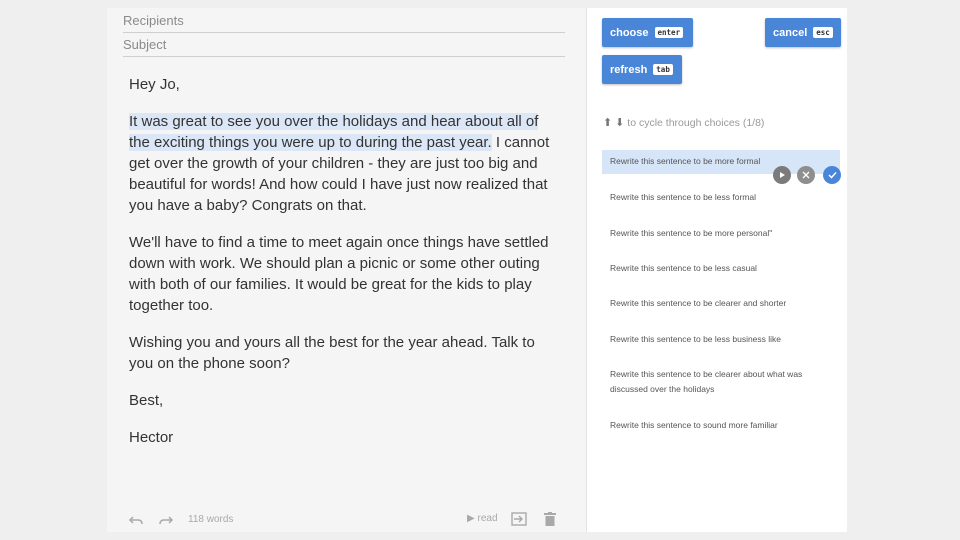  Describe the element at coordinates (669, 32) in the screenshot. I see `enter-key-badge: enter` at that location.